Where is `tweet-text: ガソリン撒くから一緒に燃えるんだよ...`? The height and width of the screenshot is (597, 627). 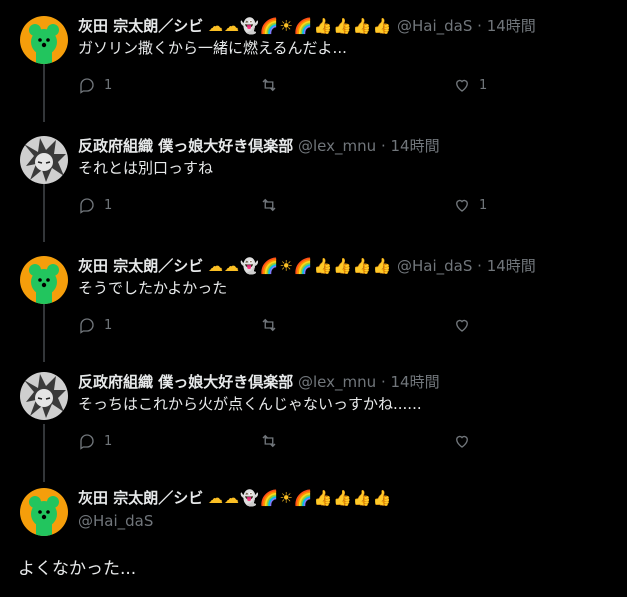
tweet-text: ガソリン撒くから一緒に燃えるんだよ... is located at coordinates (212, 48).